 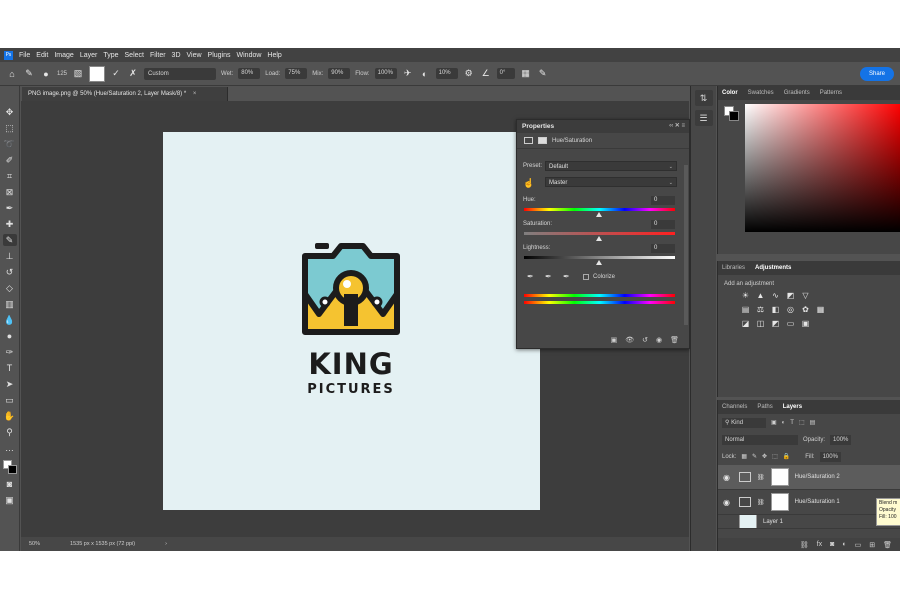 I want to click on tab-channels: Channels, so click(x=734, y=407).